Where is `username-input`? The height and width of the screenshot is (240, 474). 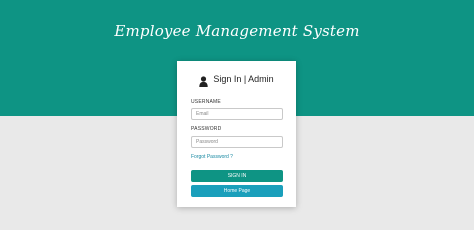
username-input is located at coordinates (237, 114).